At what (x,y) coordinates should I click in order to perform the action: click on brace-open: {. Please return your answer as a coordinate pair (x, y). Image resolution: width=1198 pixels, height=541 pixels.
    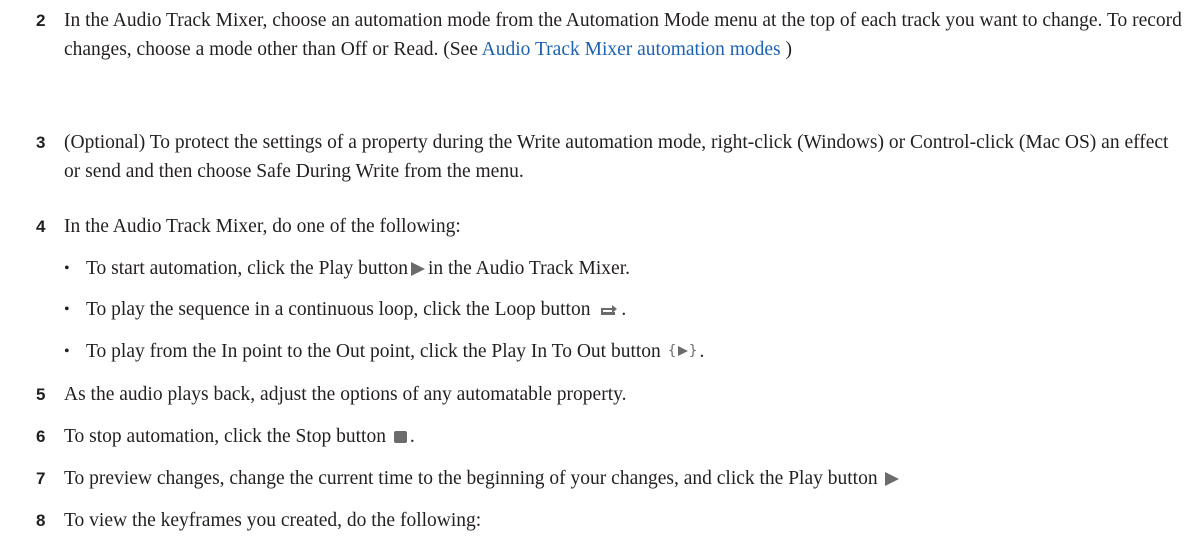
    Looking at the image, I should click on (672, 351).